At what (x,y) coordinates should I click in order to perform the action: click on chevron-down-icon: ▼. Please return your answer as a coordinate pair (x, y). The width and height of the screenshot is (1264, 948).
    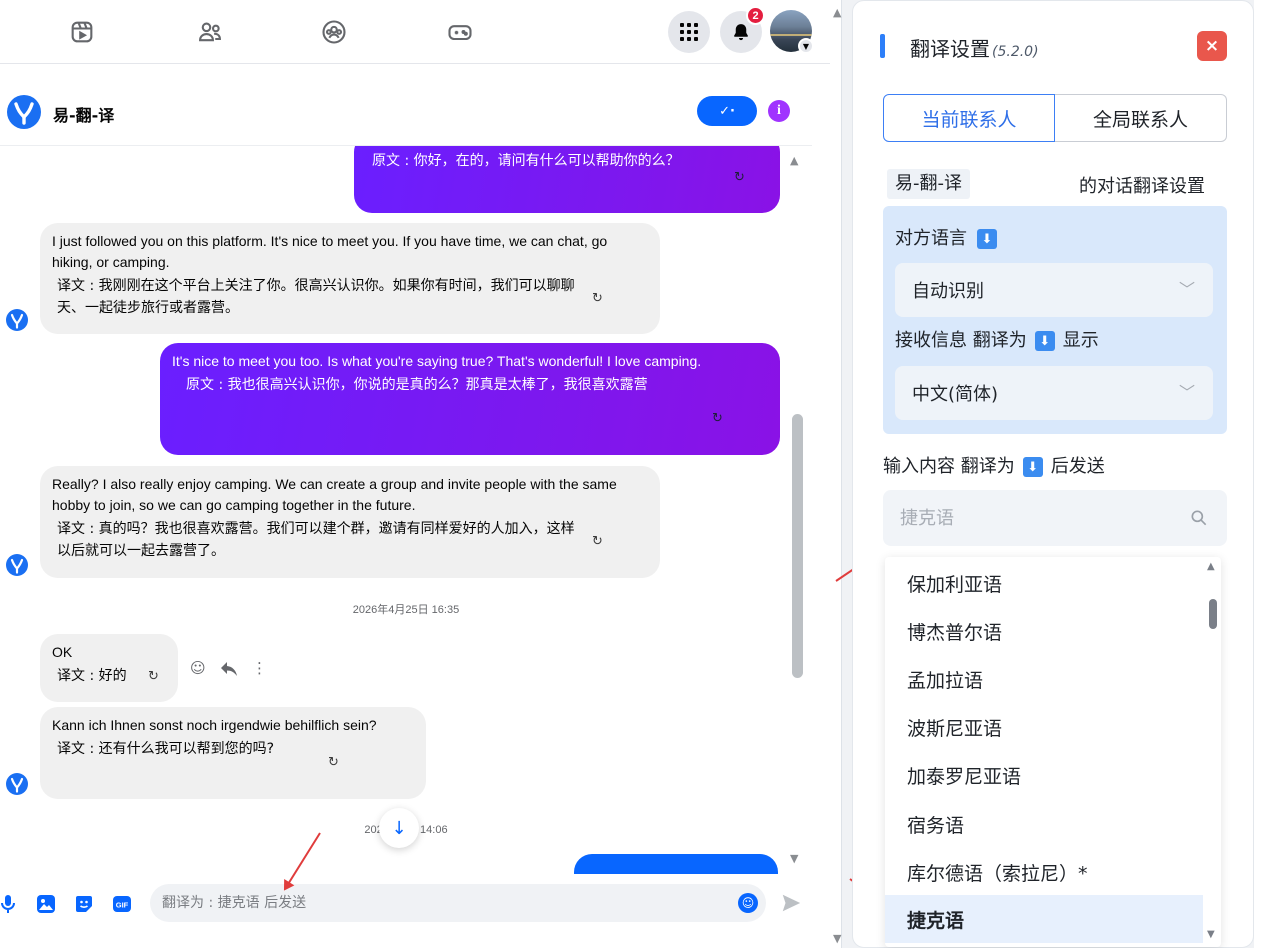
    Looking at the image, I should click on (806, 46).